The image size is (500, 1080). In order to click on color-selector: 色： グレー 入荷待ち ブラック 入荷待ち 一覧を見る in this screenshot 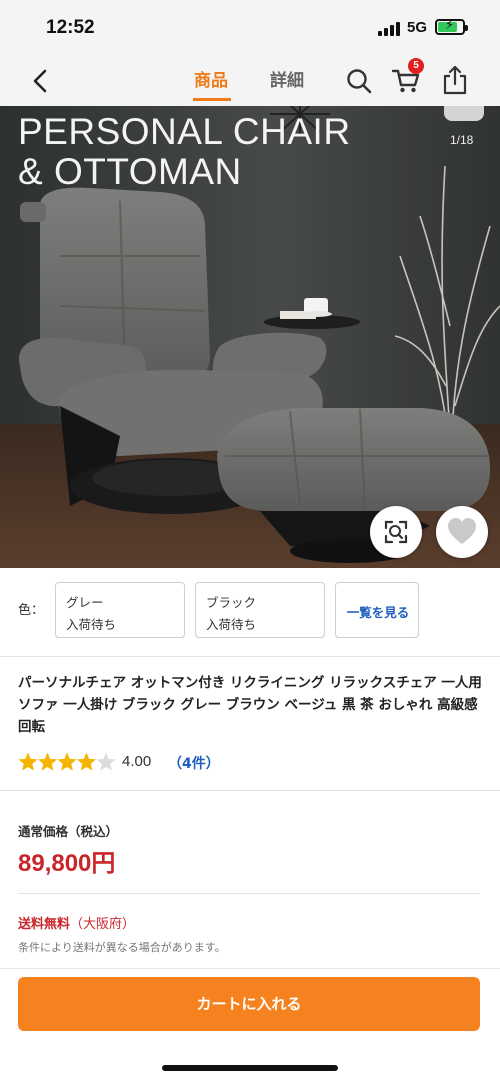, I will do `click(250, 612)`.